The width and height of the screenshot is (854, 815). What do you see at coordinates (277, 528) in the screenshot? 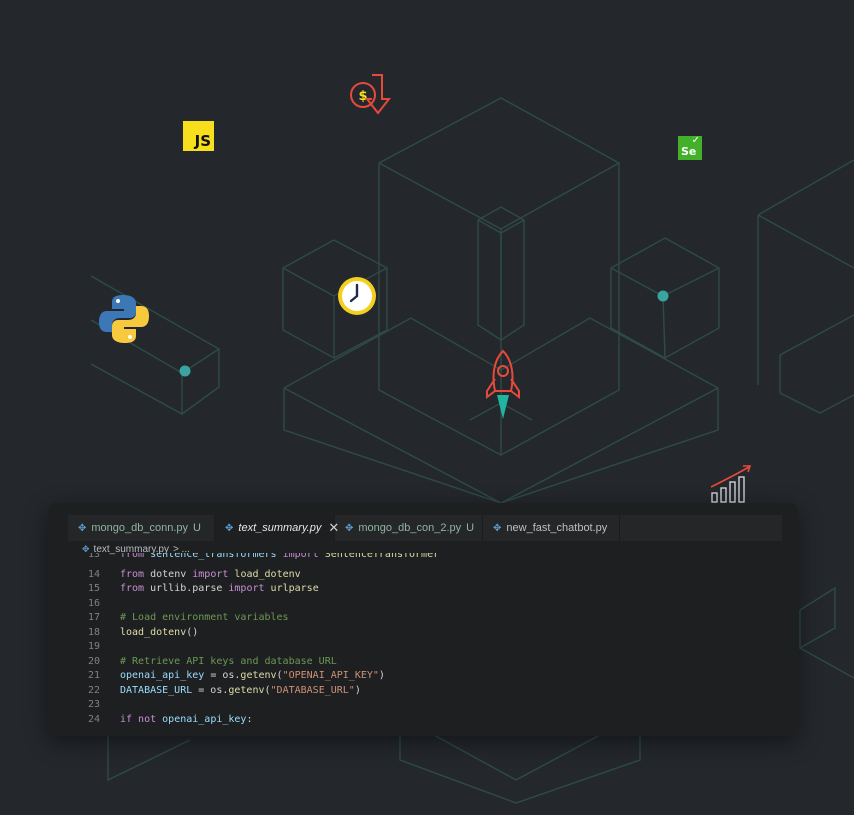
I see `tab-text-summary: ✥ text_summary.py ✕` at bounding box center [277, 528].